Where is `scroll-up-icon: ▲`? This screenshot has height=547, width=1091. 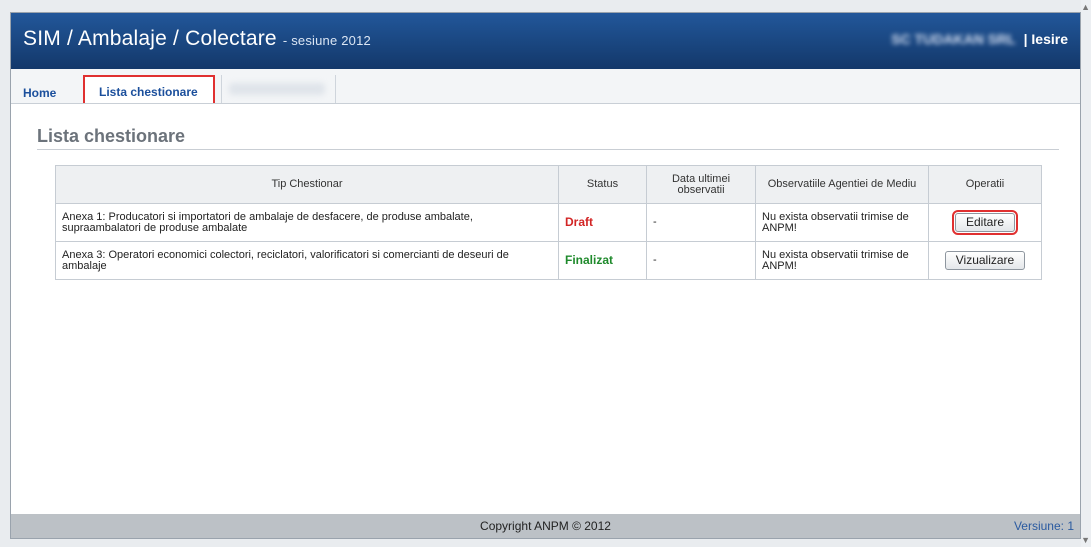 scroll-up-icon: ▲ is located at coordinates (1085, 7).